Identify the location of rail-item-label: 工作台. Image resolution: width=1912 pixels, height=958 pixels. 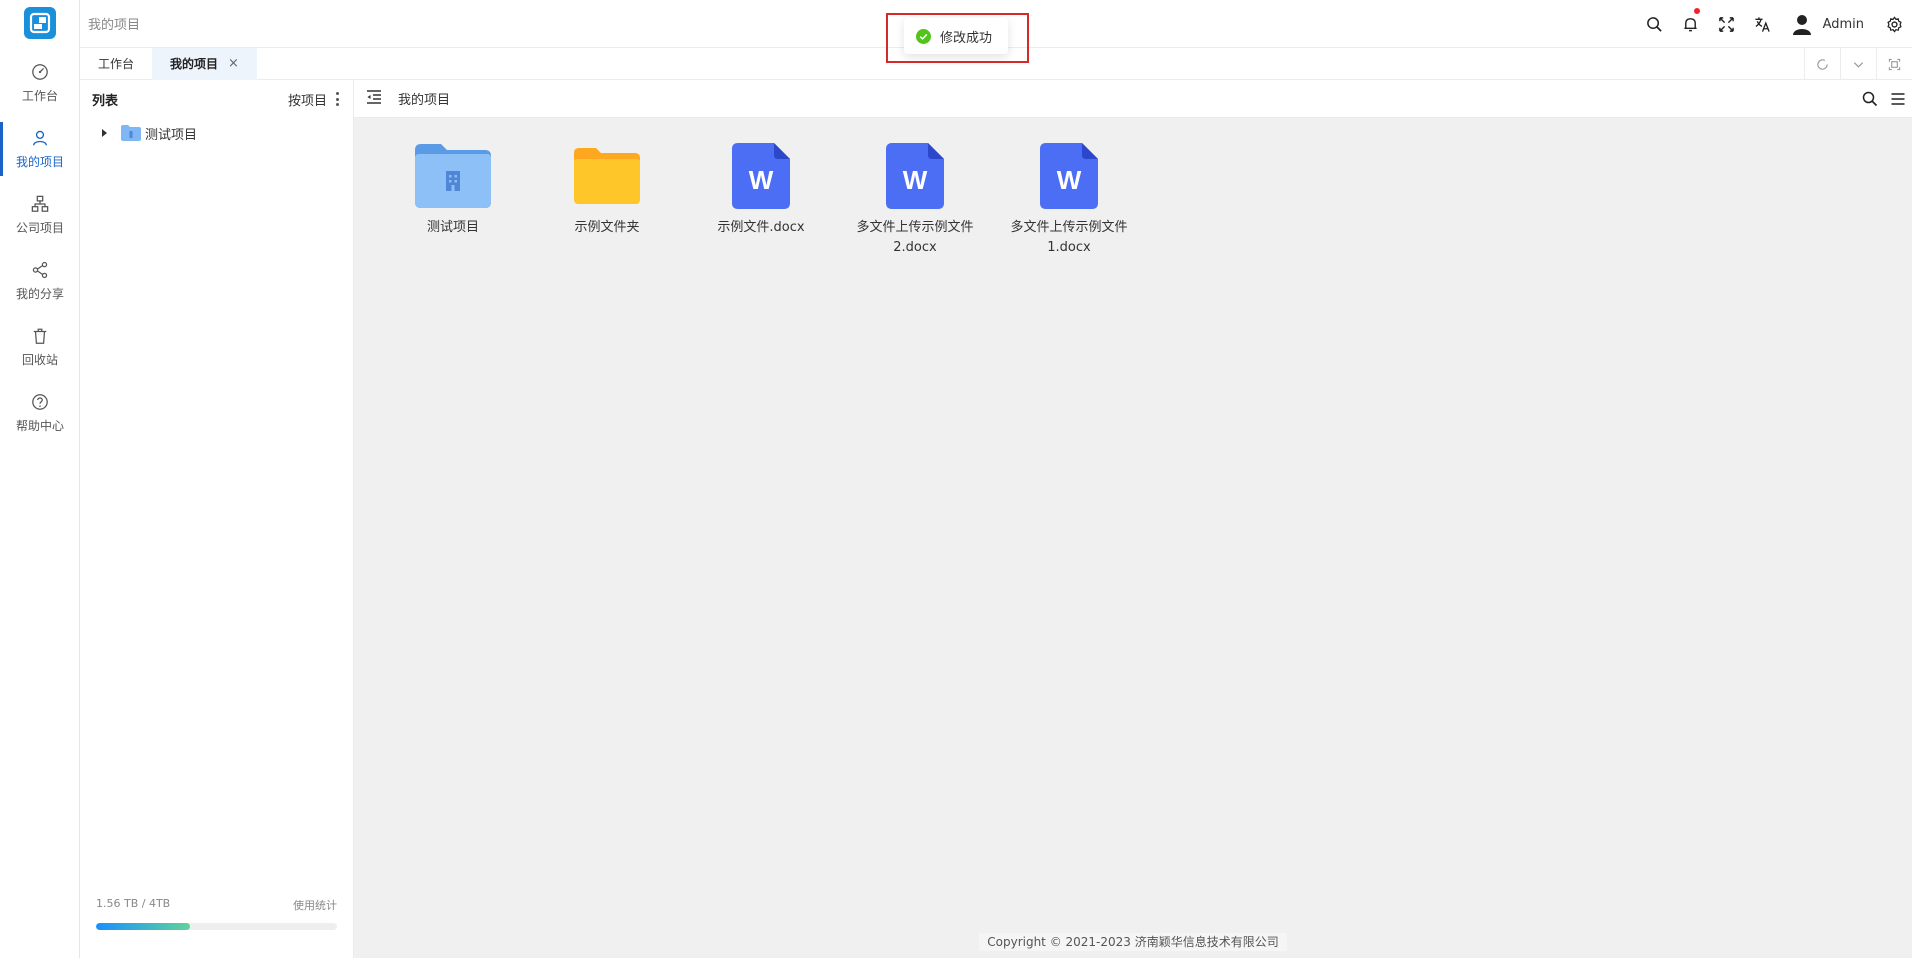
(39, 95).